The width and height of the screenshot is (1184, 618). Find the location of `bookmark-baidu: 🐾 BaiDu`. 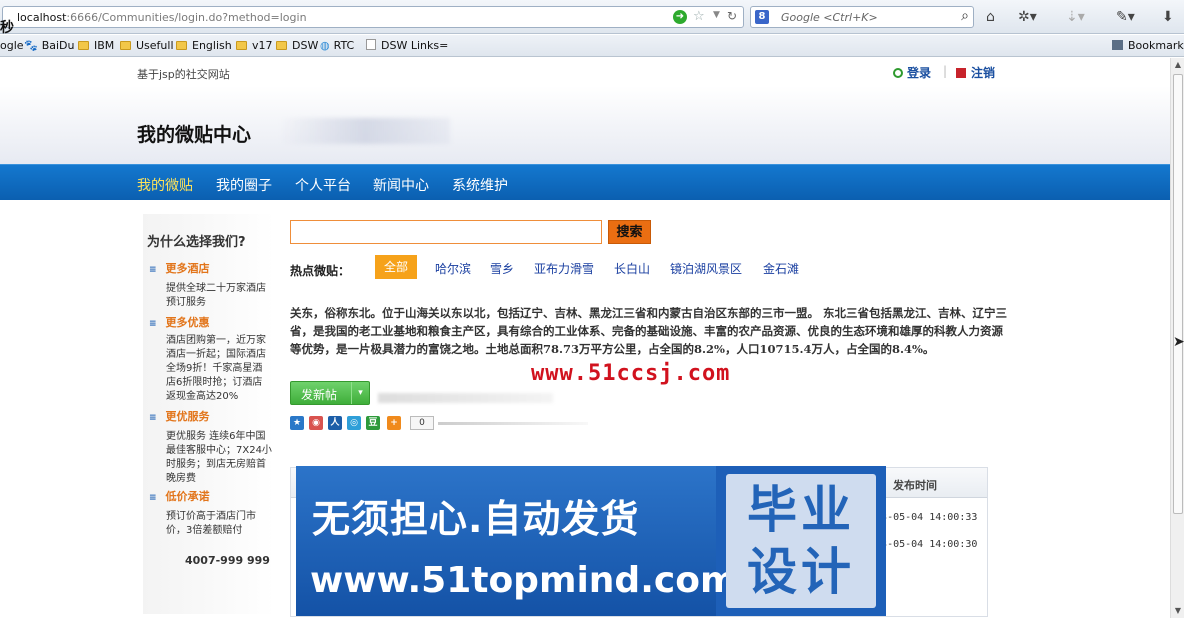

bookmark-baidu: 🐾 BaiDu is located at coordinates (49, 45).